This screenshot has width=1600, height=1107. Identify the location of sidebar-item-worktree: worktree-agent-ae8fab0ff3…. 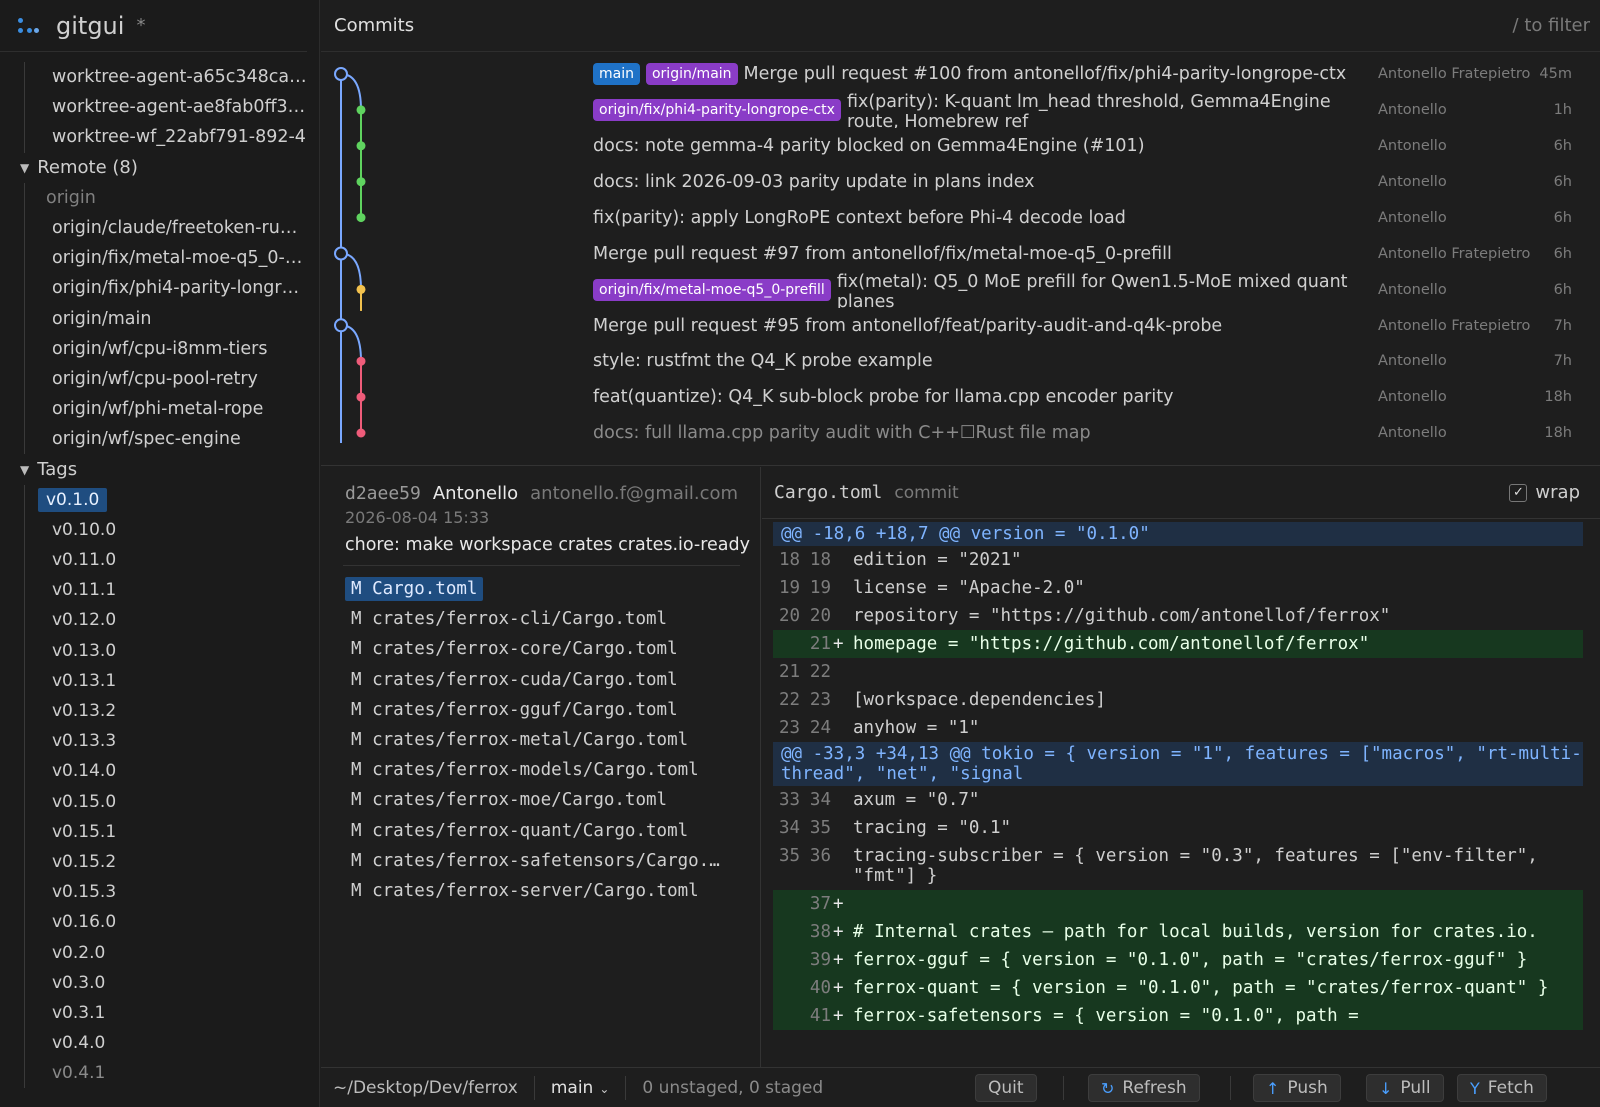
(155, 107).